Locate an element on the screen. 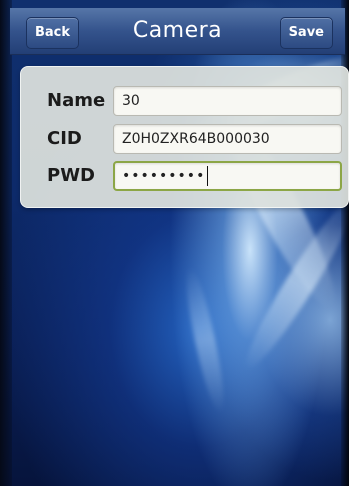 The width and height of the screenshot is (349, 486). name-row: Name 30 is located at coordinates (184, 101).